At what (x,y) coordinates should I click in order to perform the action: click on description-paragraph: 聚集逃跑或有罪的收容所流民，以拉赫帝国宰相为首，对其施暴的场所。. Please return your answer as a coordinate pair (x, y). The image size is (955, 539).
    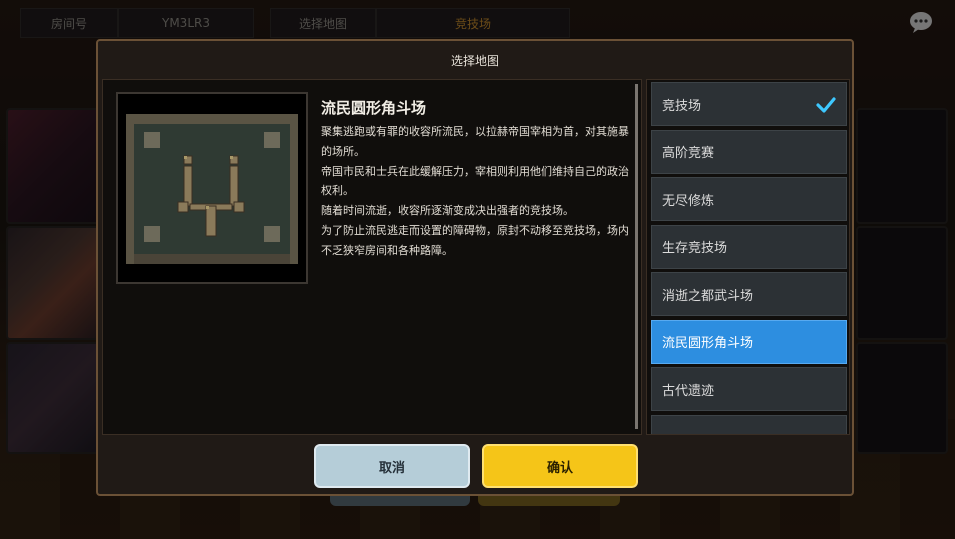
    Looking at the image, I should click on (475, 141).